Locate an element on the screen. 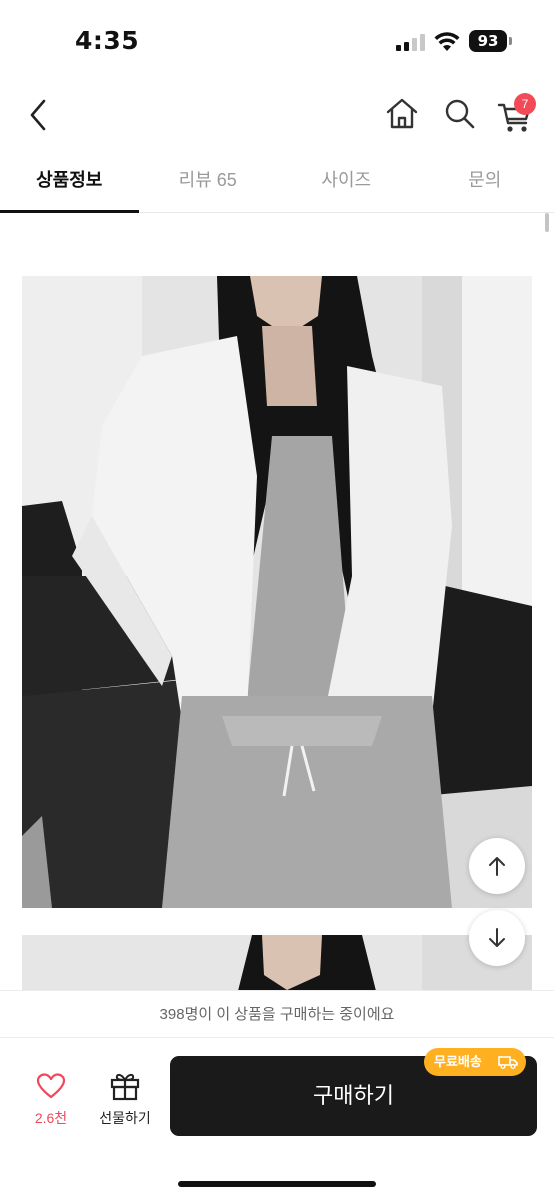 Image resolution: width=554 pixels, height=1200 pixels. top-nav-bar is located at coordinates (277, 115).